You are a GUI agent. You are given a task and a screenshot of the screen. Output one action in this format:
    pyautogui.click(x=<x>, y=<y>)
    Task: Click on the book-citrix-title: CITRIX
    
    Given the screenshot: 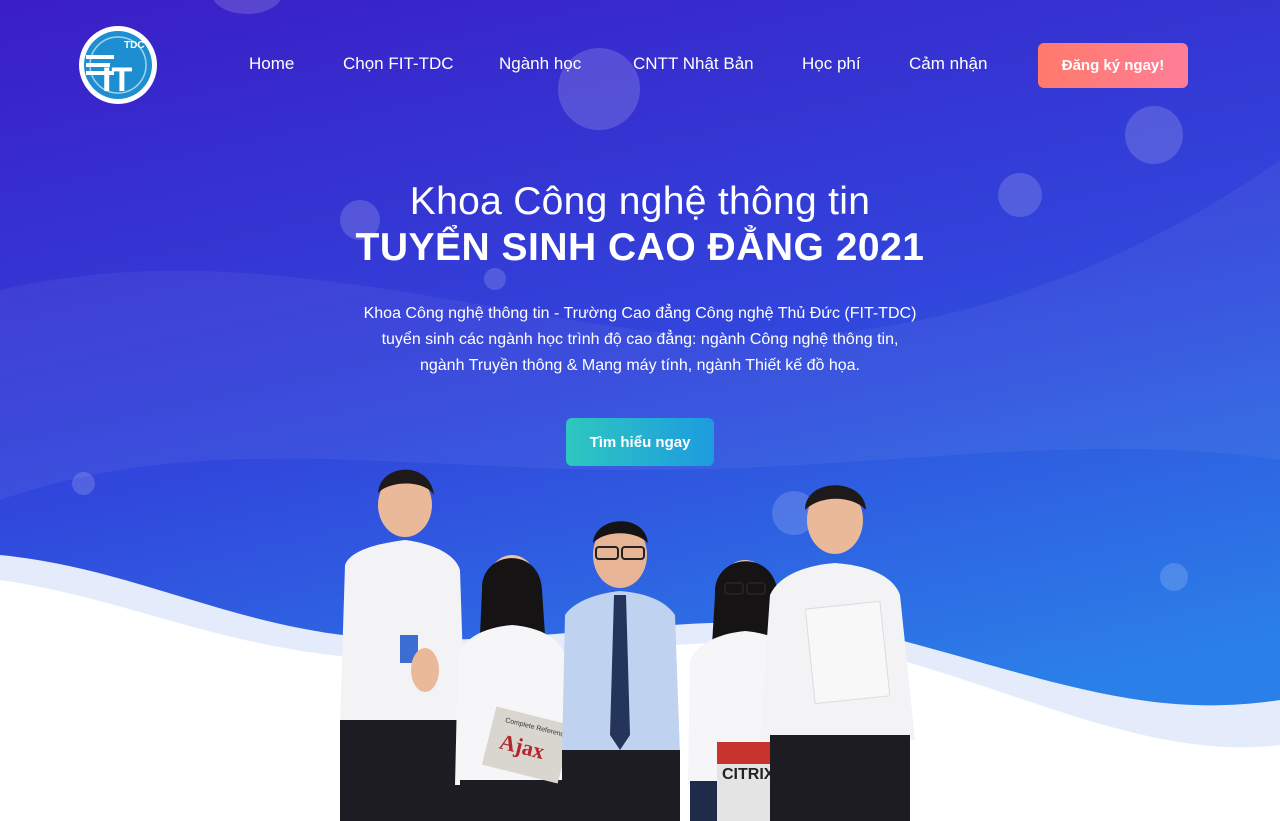 What is the action you would take?
    pyautogui.click(x=748, y=774)
    